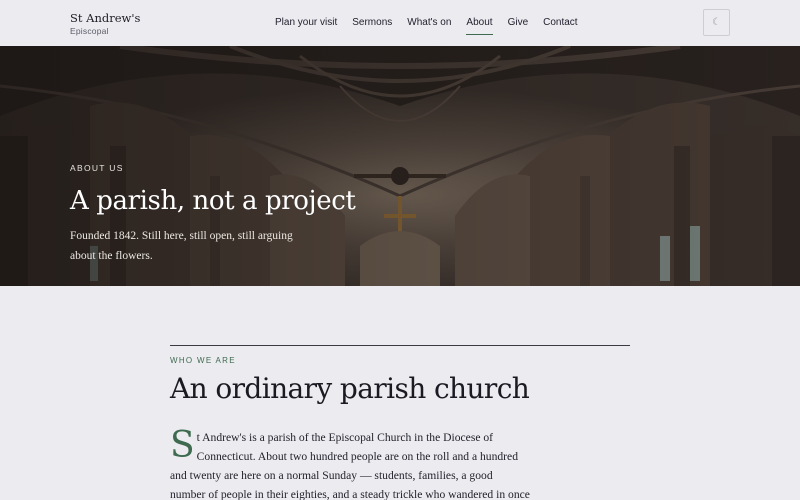 The width and height of the screenshot is (800, 500). Describe the element at coordinates (105, 18) in the screenshot. I see `brand-name: St Andrew's` at that location.